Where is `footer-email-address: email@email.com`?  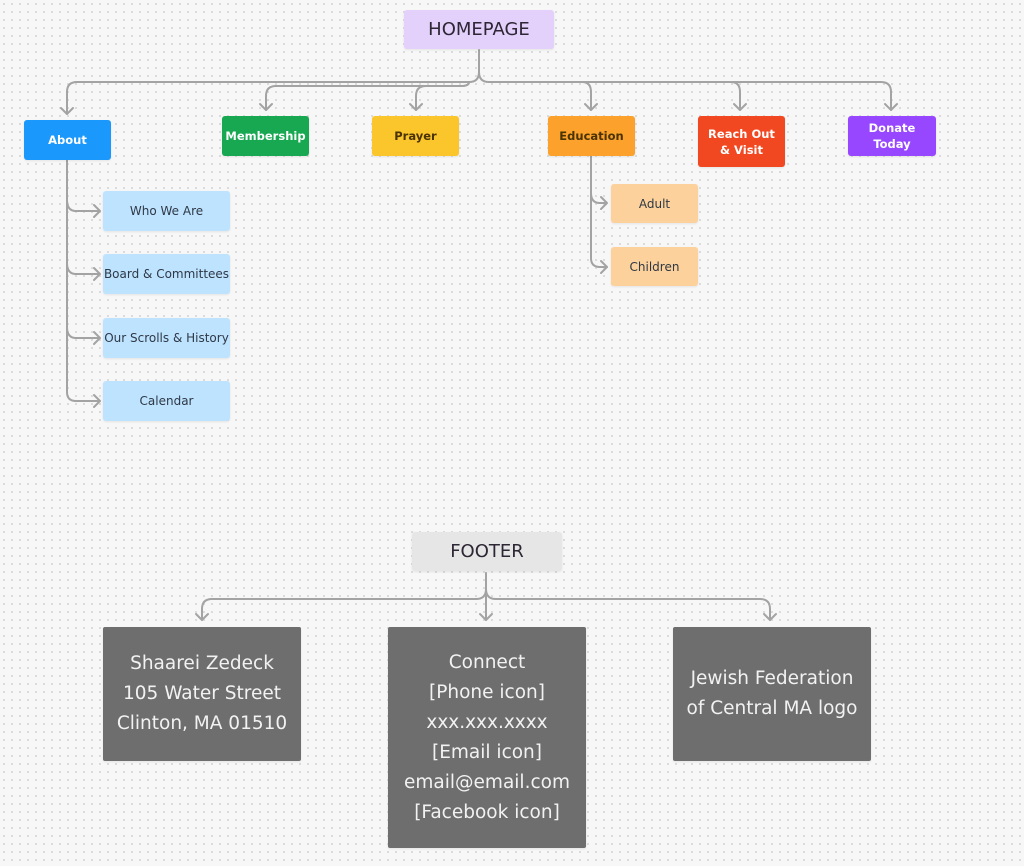 footer-email-address: email@email.com is located at coordinates (487, 782).